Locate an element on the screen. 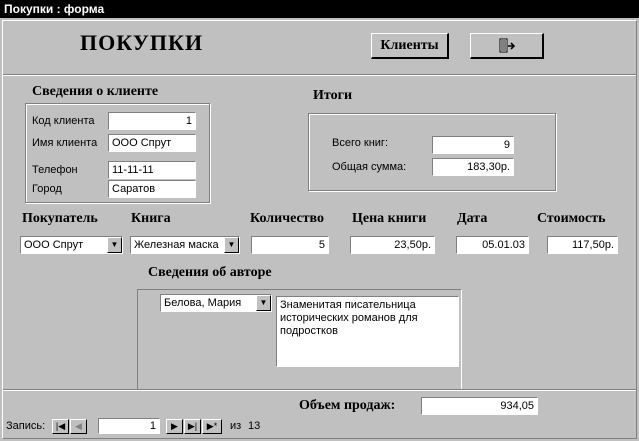  sales-label: Объем продаж: is located at coordinates (347, 405).